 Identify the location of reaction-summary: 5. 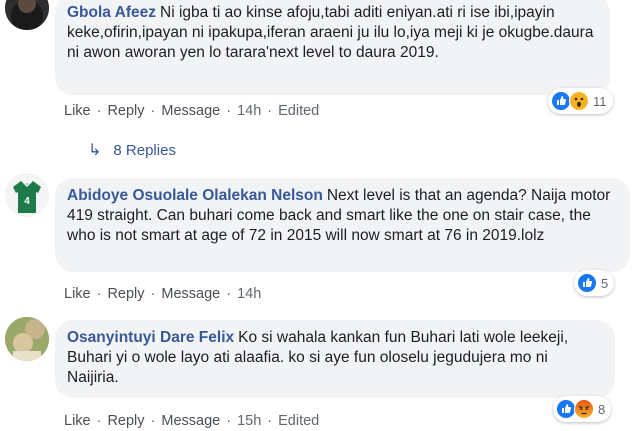
(594, 283).